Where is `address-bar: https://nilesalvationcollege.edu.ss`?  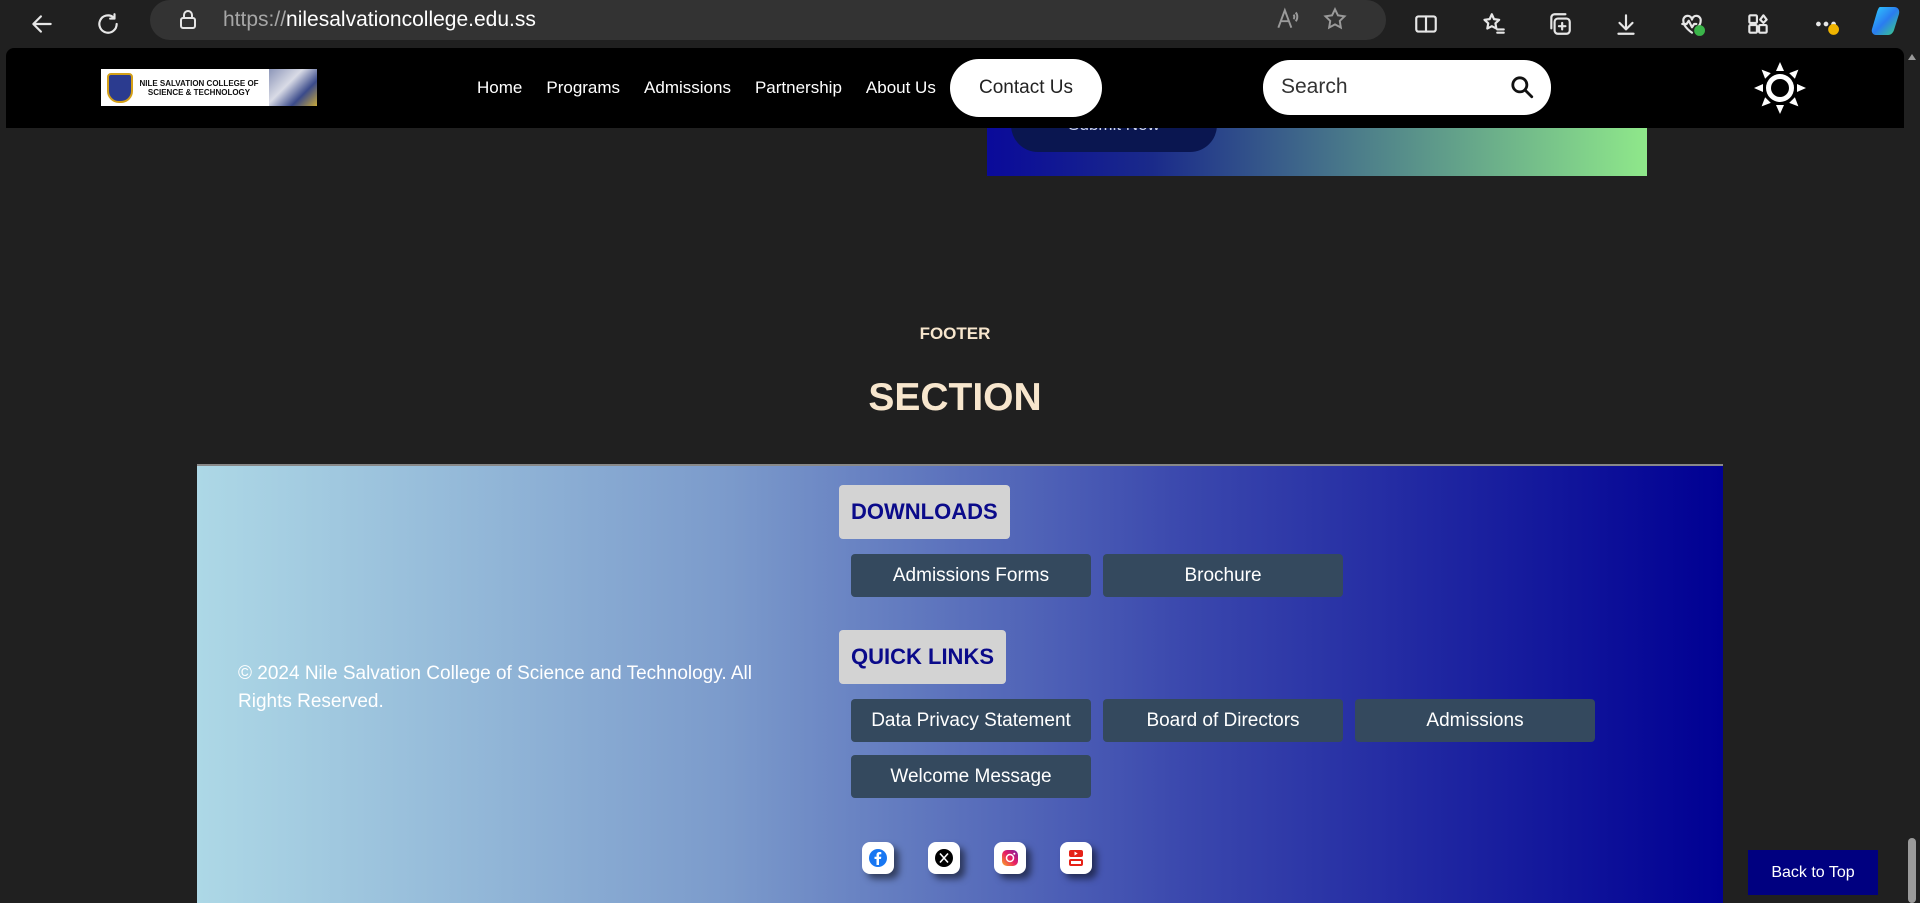 address-bar: https://nilesalvationcollege.edu.ss is located at coordinates (768, 20).